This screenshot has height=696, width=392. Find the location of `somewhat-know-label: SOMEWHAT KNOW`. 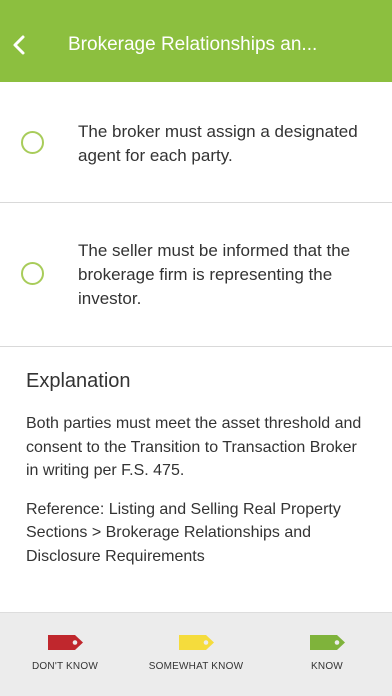

somewhat-know-label: SOMEWHAT KNOW is located at coordinates (196, 666).